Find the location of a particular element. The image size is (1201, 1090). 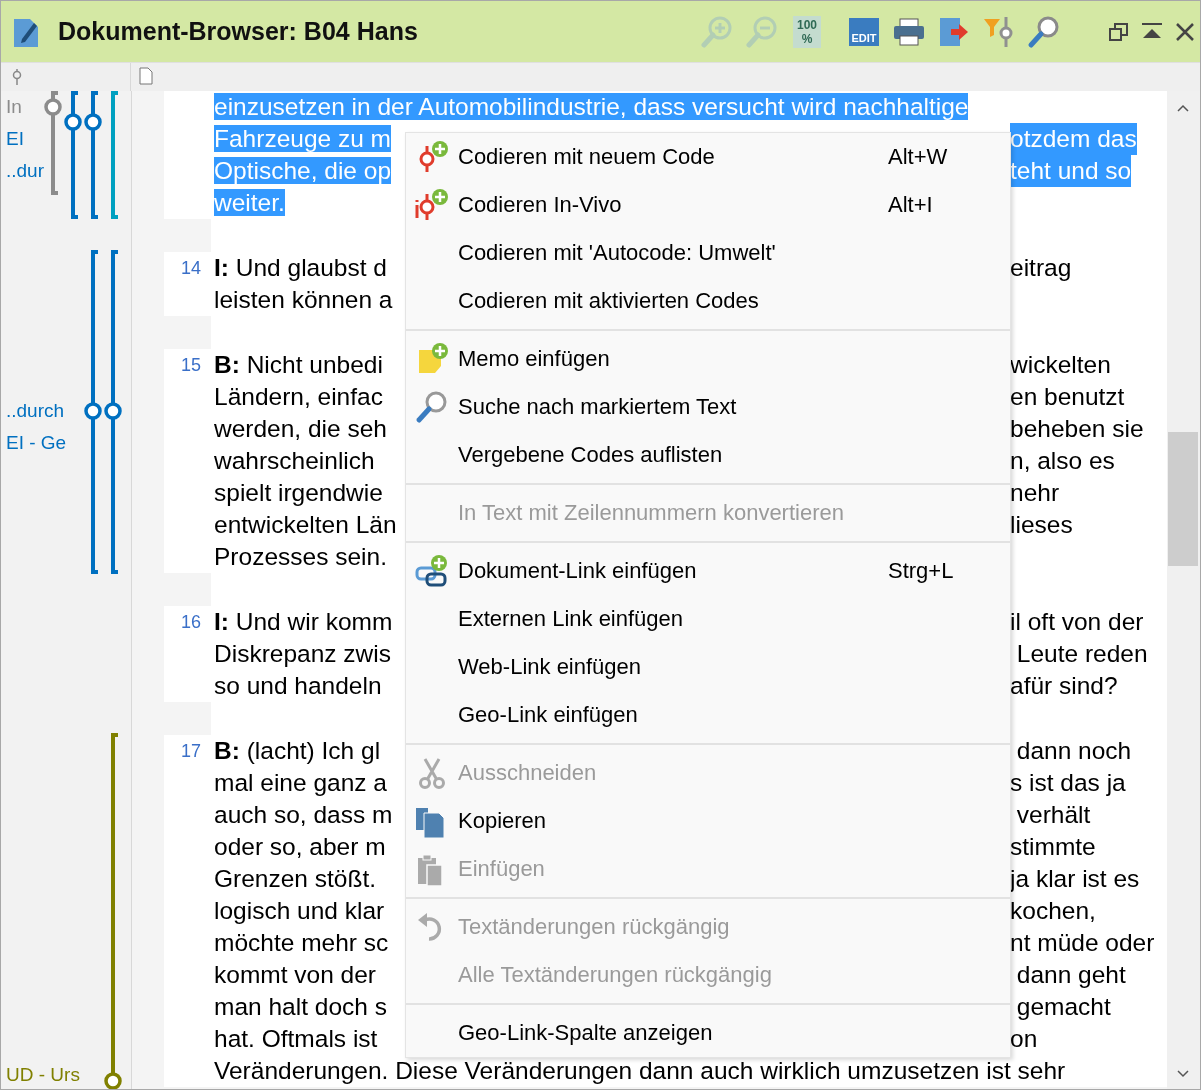

text-line: afür sind? is located at coordinates (1064, 686).